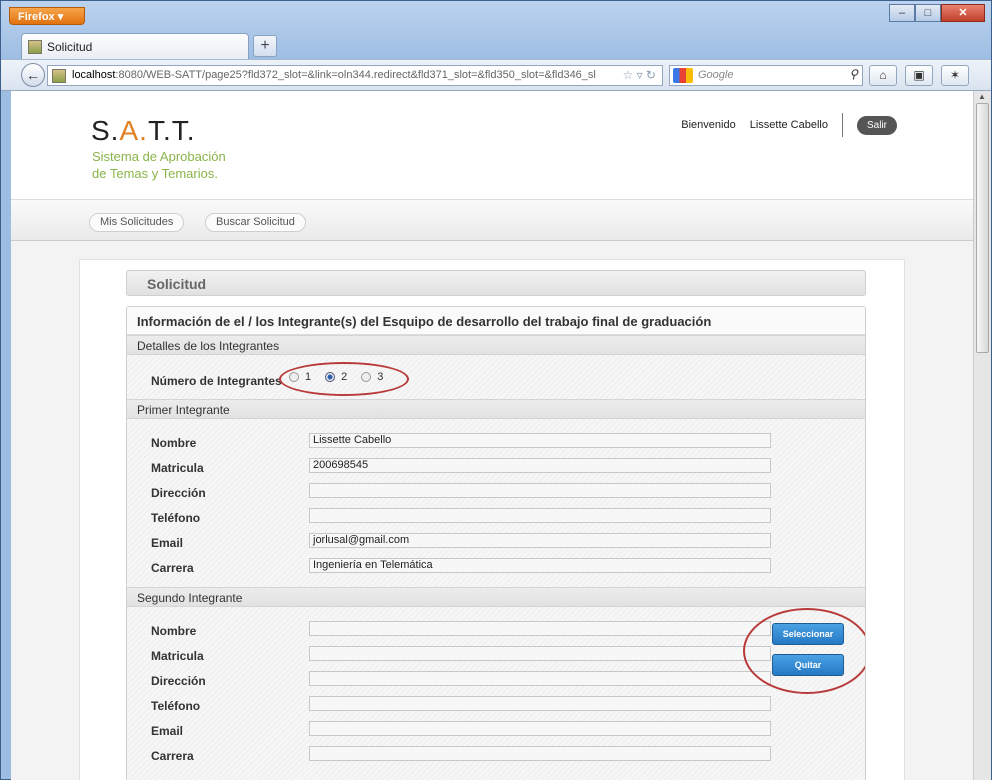  I want to click on minimize-icon: –, so click(902, 13).